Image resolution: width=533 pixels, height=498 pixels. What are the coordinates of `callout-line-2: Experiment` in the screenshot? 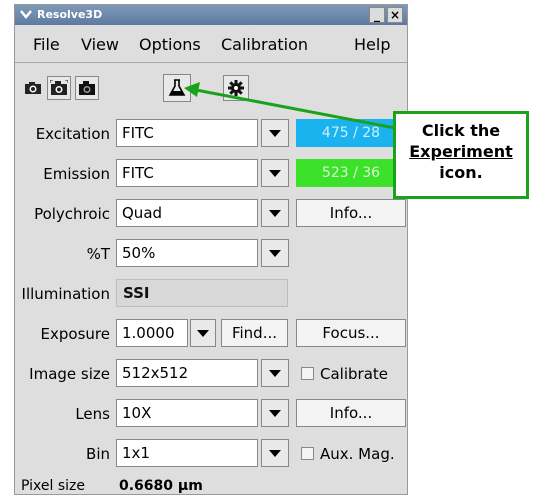 It's located at (461, 151).